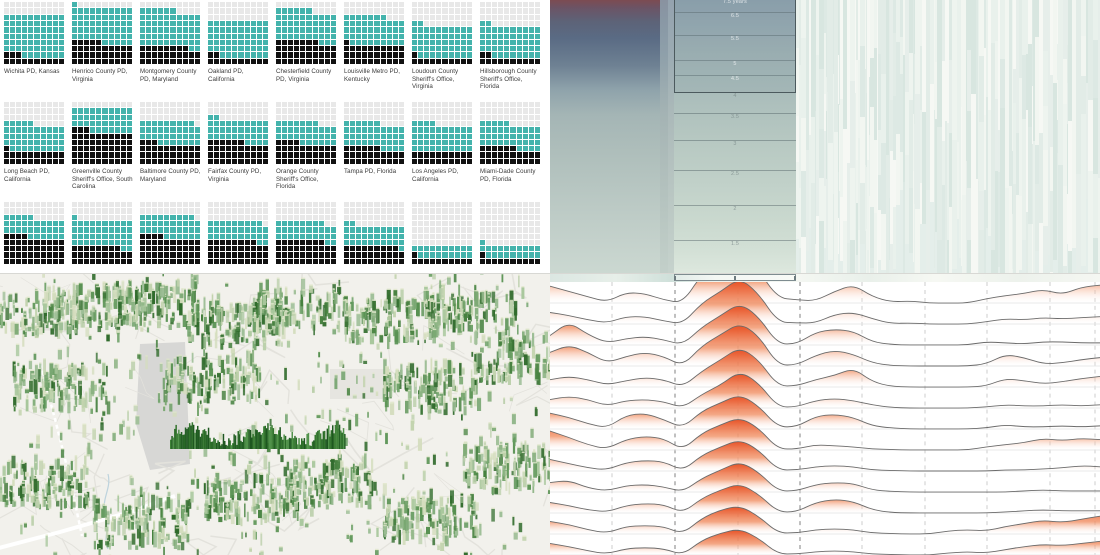 The height and width of the screenshot is (555, 1100). What do you see at coordinates (378, 52) in the screenshot?
I see `waffle-cell: Louisville Metro PD, Kentucky` at bounding box center [378, 52].